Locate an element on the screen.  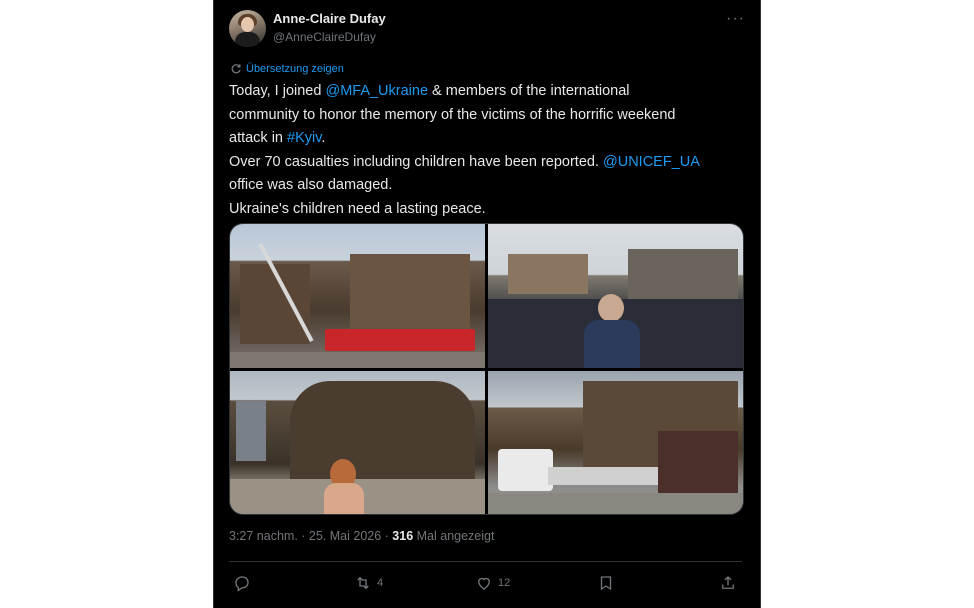
burned-building is located at coordinates (382, 431).